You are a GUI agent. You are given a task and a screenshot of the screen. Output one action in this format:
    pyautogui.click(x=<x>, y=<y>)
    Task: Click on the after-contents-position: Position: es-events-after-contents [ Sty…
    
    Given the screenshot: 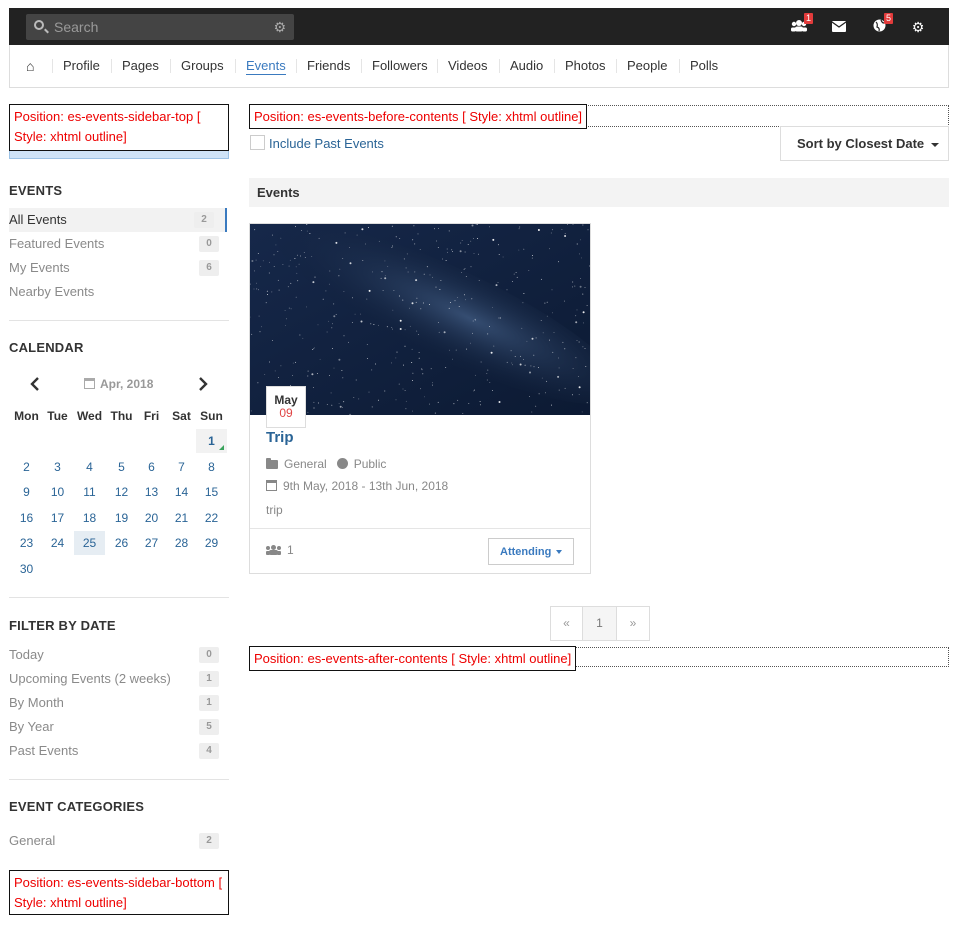 What is the action you would take?
    pyautogui.click(x=413, y=658)
    